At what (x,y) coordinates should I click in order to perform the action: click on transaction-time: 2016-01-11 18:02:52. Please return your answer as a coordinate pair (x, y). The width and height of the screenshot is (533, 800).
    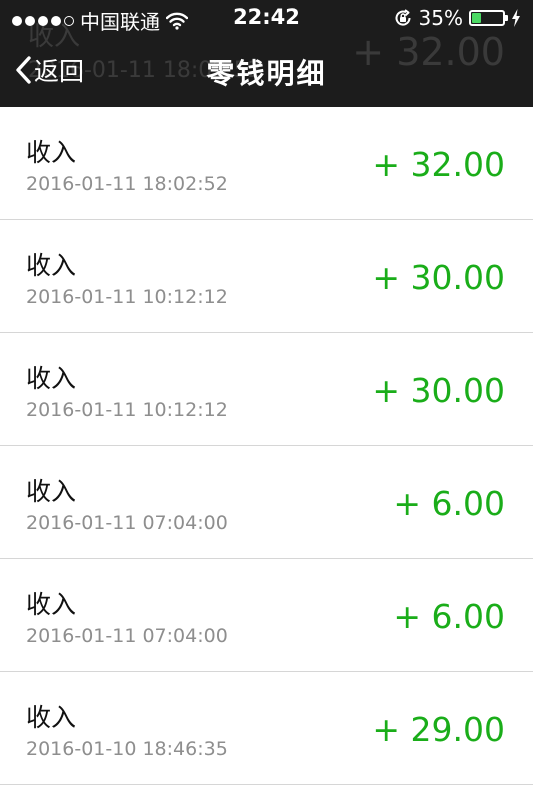
    Looking at the image, I should click on (127, 184).